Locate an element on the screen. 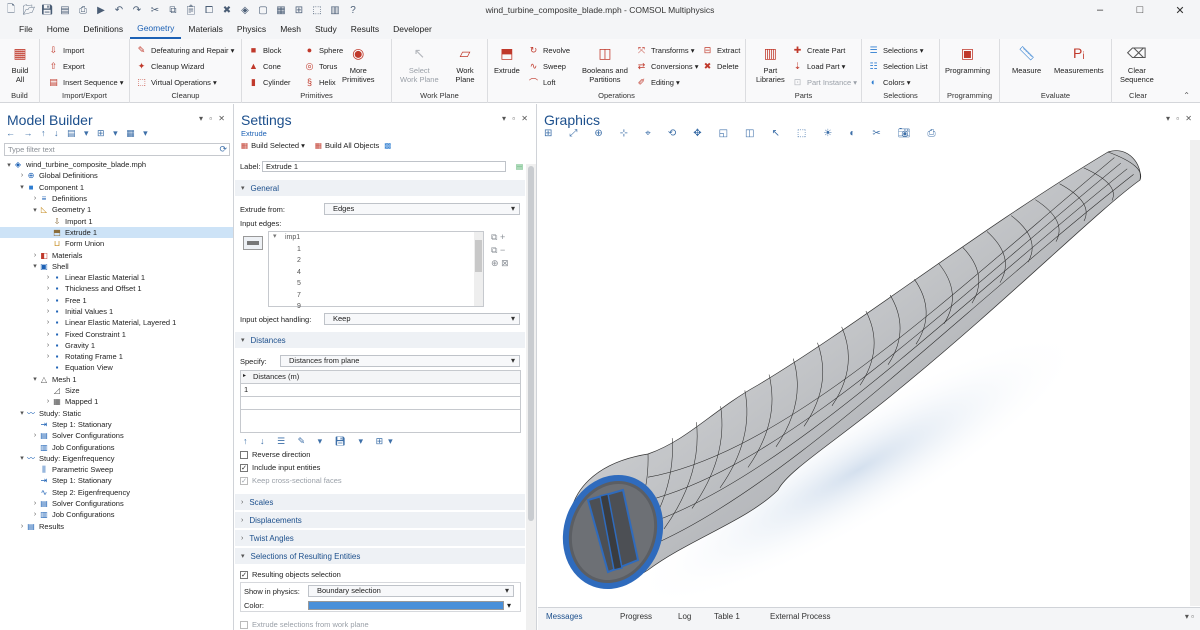  paste-selection-icon: ⧉ is located at coordinates (494, 250).